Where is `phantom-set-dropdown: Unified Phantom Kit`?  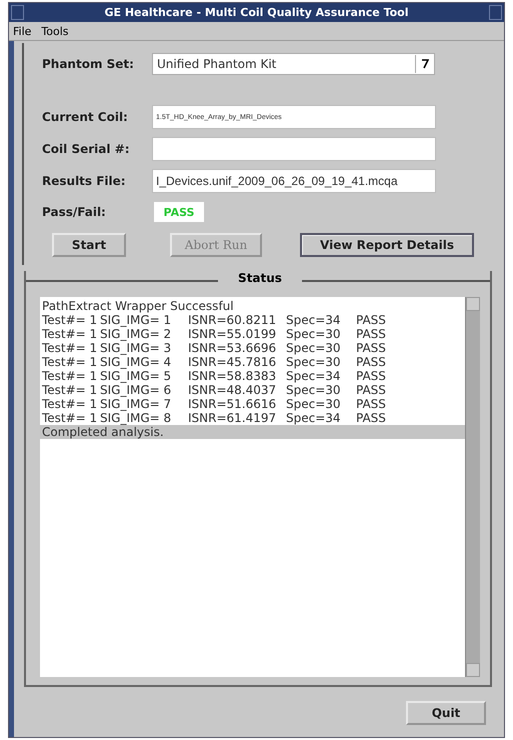
phantom-set-dropdown: Unified Phantom Kit is located at coordinates (293, 64).